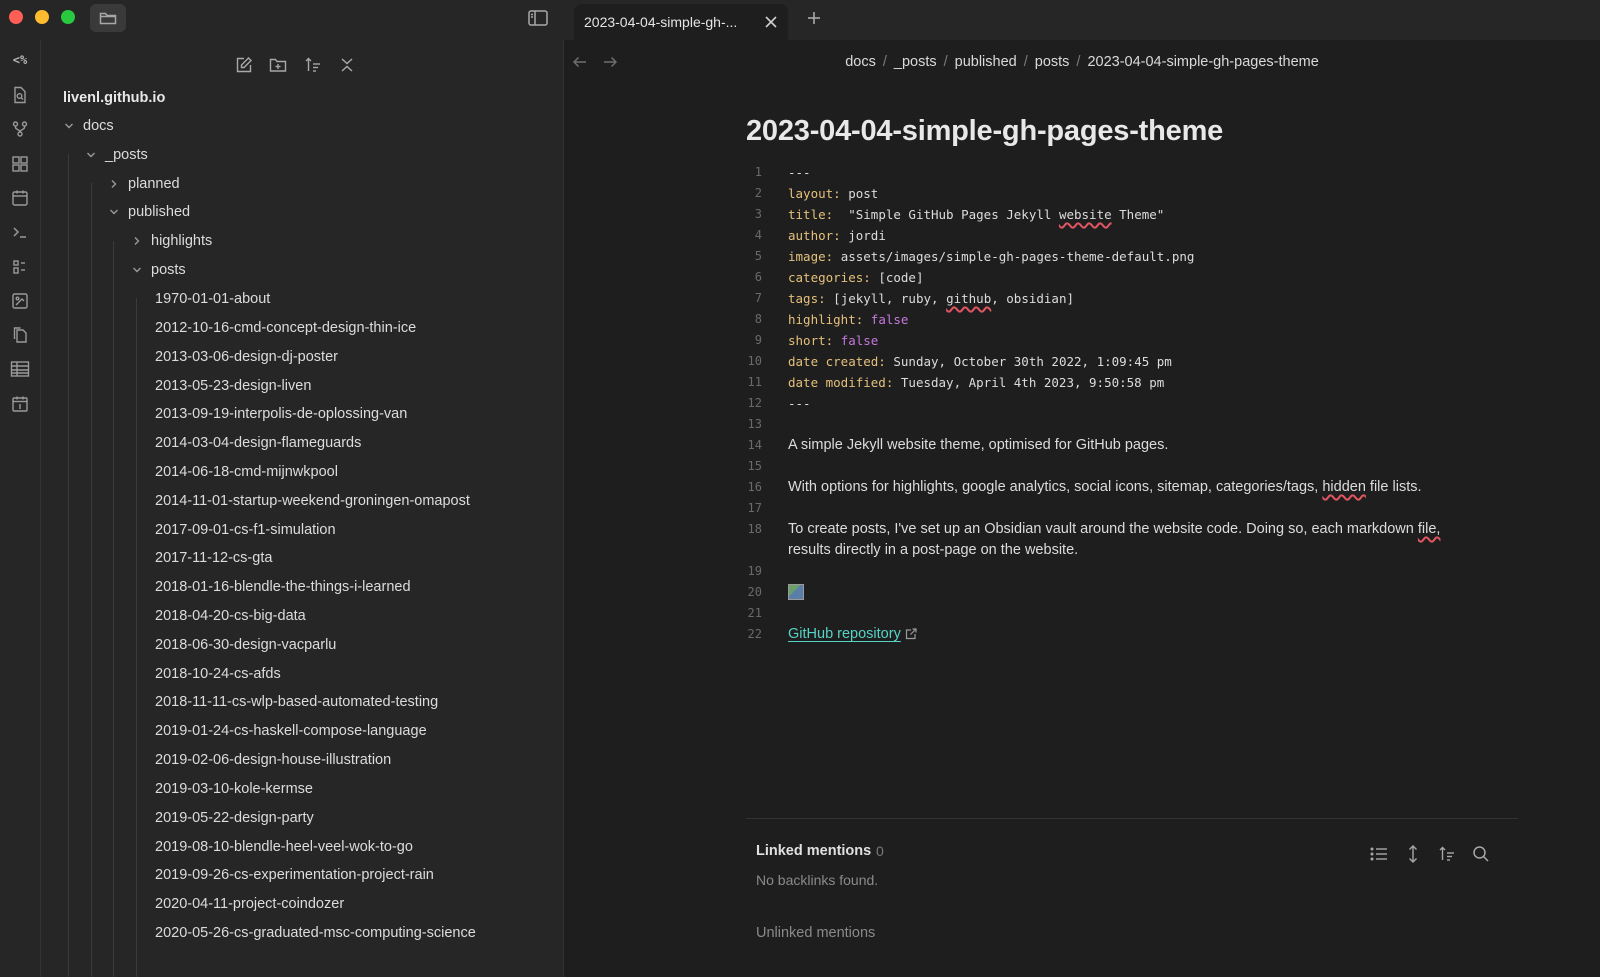 This screenshot has width=1600, height=977. I want to click on editor-line: 19, so click(1114, 571).